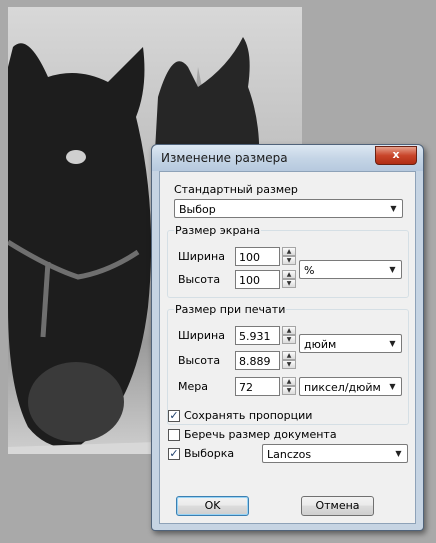 Image resolution: width=436 pixels, height=543 pixels. I want to click on screen-size-title: Размер экрана, so click(218, 230).